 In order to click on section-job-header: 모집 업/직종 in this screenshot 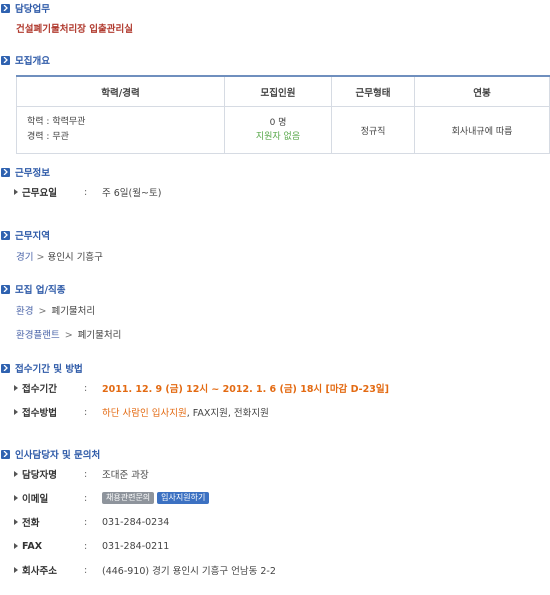, I will do `click(32, 289)`.